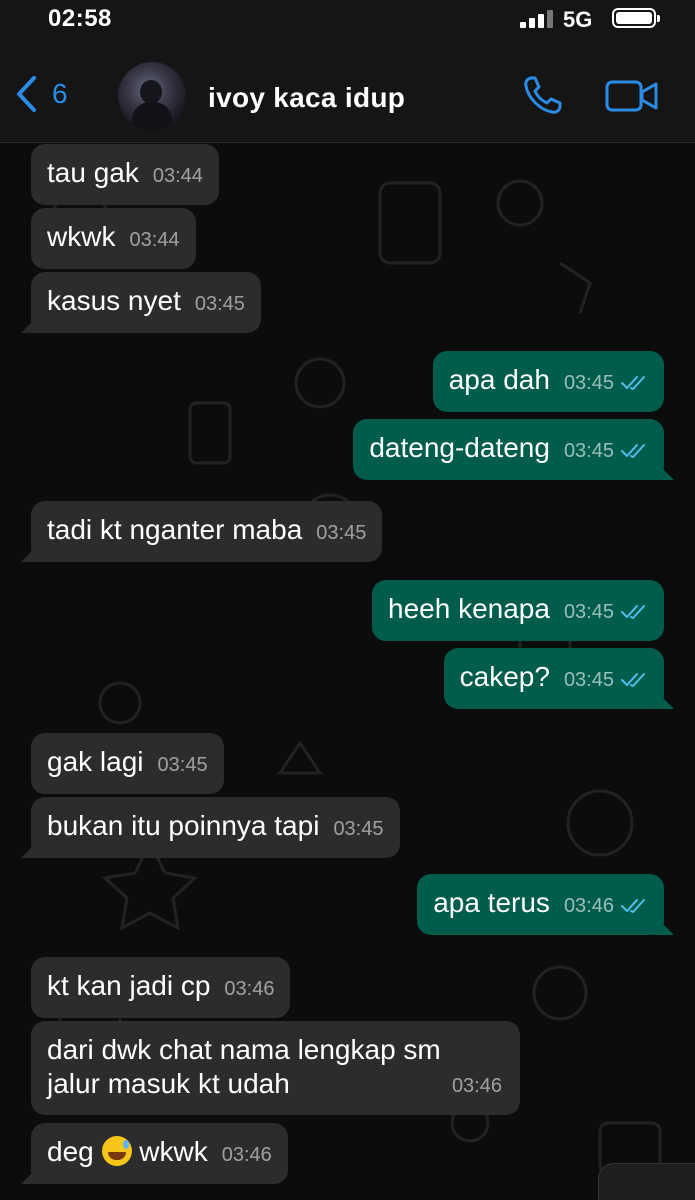 This screenshot has width=695, height=1200. What do you see at coordinates (152, 96) in the screenshot?
I see `avatar` at bounding box center [152, 96].